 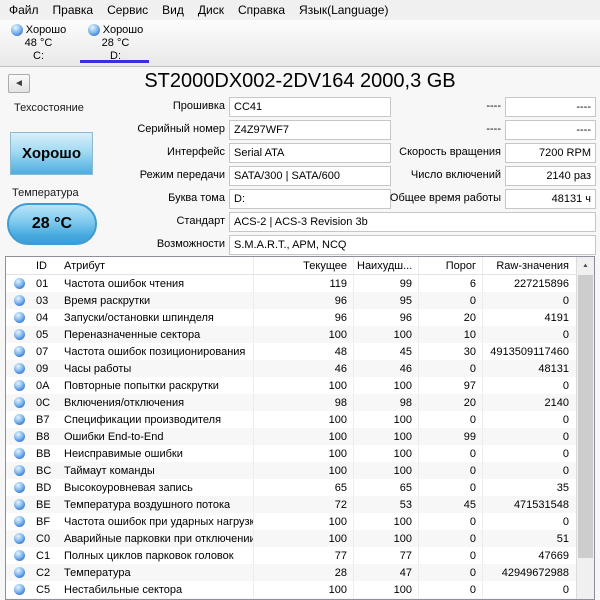 I want to click on attribute-threshold: 99, so click(x=451, y=436).